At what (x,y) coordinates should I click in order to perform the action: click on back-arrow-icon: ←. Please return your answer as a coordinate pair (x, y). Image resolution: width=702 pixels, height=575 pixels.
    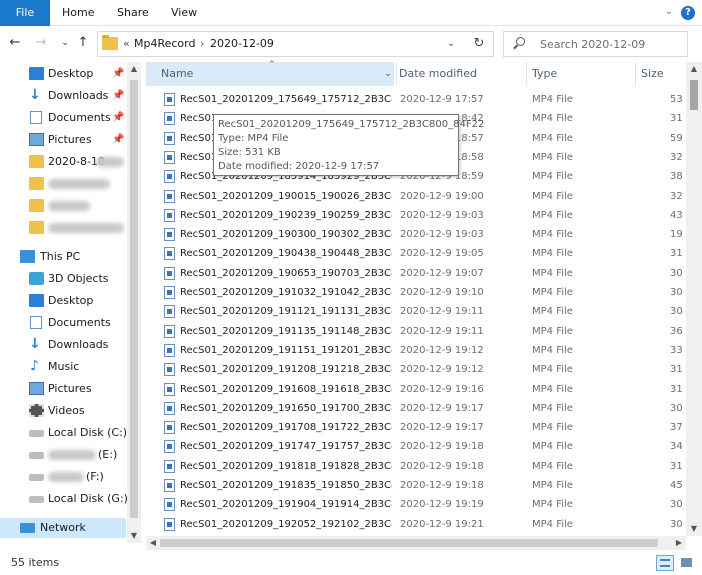
    Looking at the image, I should click on (15, 43).